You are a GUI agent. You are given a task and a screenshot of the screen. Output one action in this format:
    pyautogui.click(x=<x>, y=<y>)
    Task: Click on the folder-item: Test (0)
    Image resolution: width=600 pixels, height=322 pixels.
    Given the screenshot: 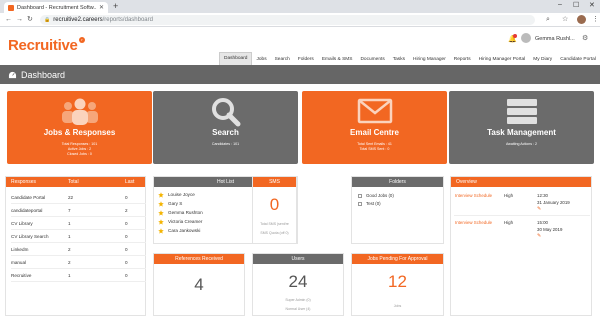 What is the action you would take?
    pyautogui.click(x=397, y=204)
    